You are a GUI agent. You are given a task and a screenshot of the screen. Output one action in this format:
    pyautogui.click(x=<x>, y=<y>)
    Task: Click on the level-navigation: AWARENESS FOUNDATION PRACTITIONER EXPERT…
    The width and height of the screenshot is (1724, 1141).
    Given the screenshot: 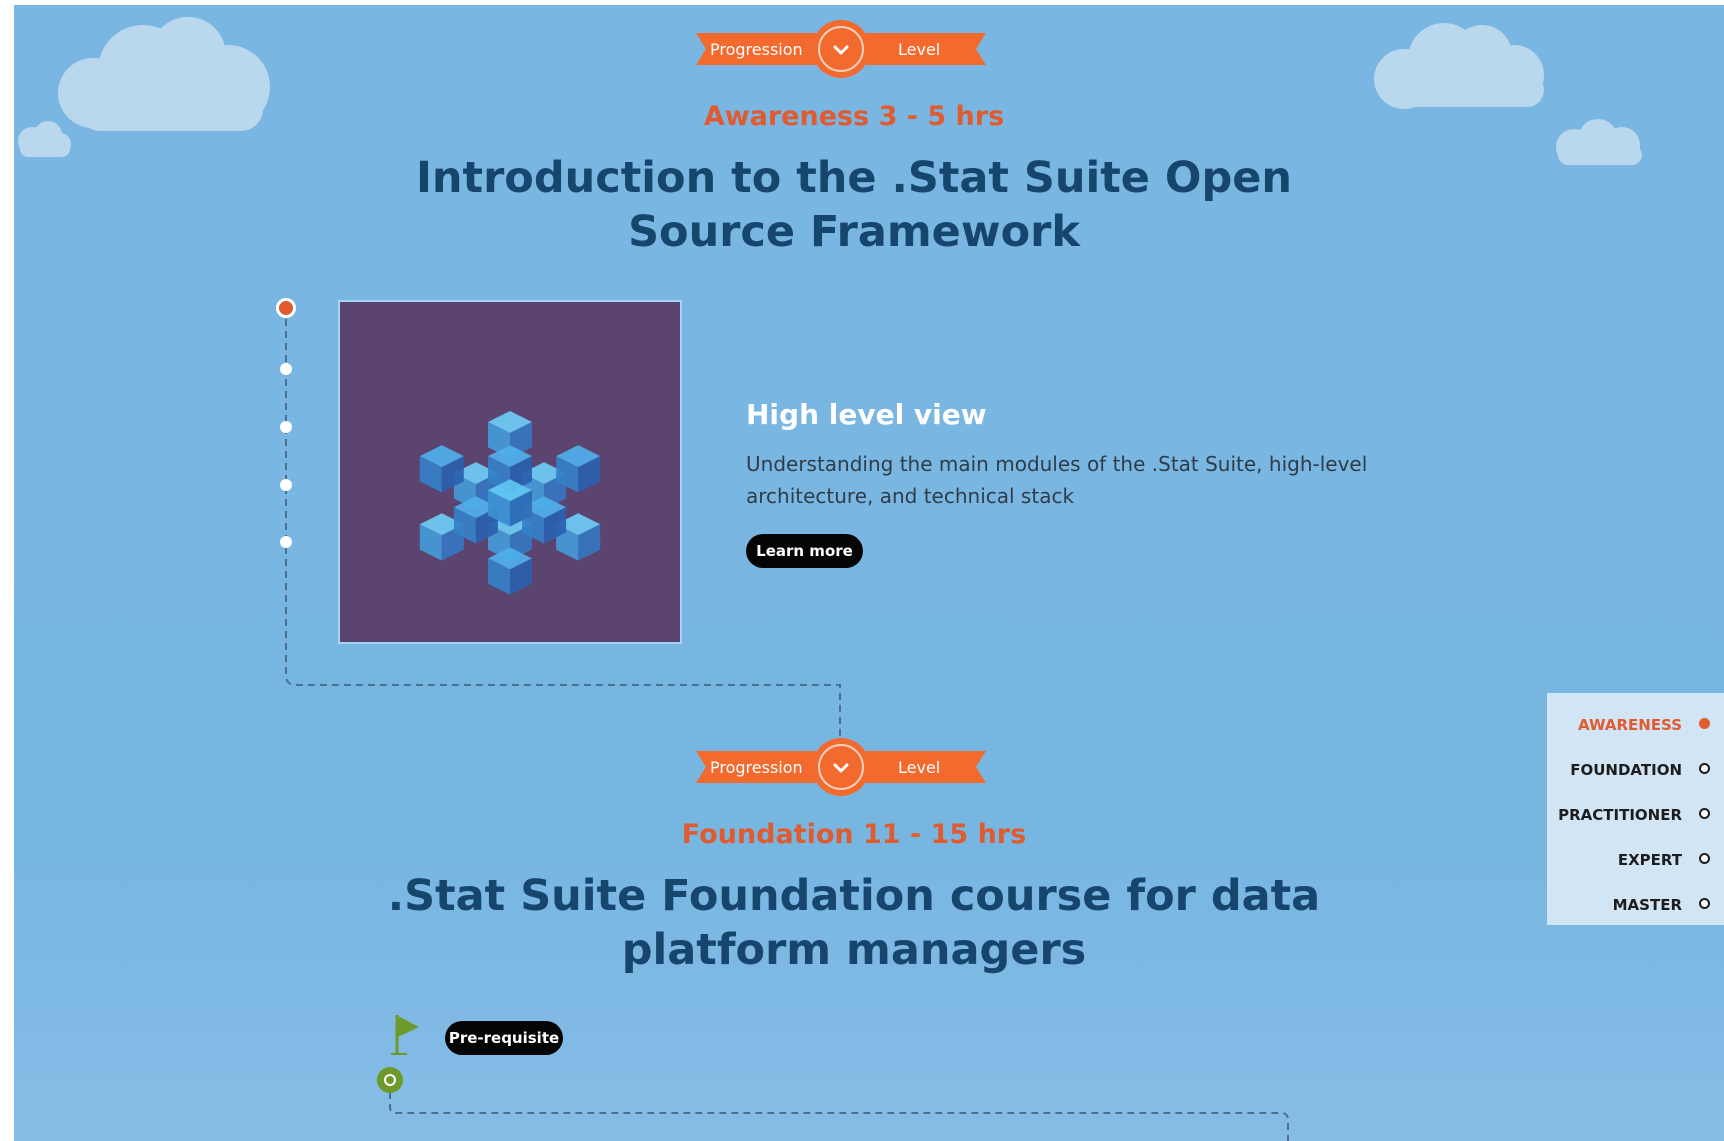 What is the action you would take?
    pyautogui.click(x=1635, y=809)
    